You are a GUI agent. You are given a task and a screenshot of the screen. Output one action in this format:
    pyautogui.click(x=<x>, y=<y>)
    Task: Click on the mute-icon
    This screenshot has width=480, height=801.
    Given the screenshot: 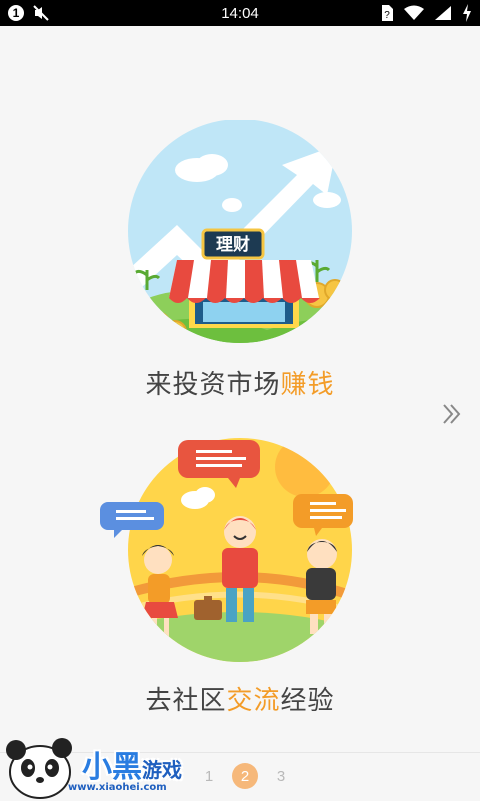 What is the action you would take?
    pyautogui.click(x=41, y=13)
    